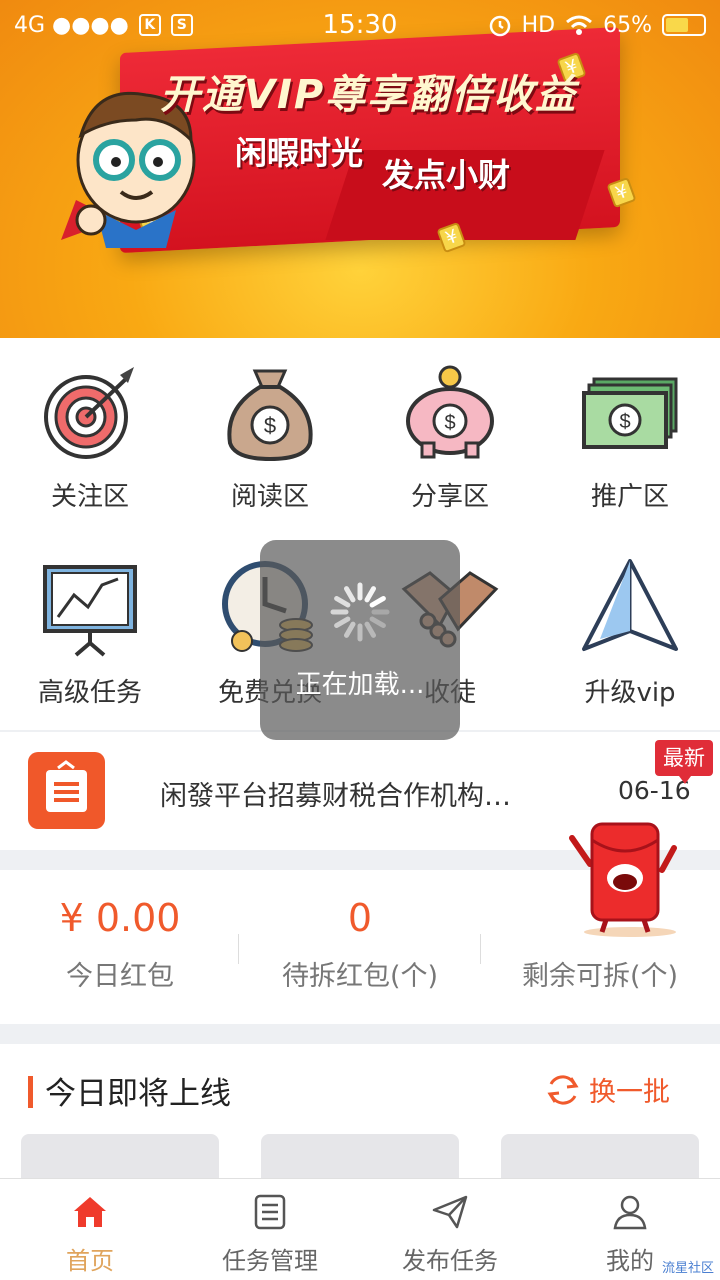 This screenshot has width=720, height=1280. What do you see at coordinates (360, 918) in the screenshot?
I see `stat-value: 0` at bounding box center [360, 918].